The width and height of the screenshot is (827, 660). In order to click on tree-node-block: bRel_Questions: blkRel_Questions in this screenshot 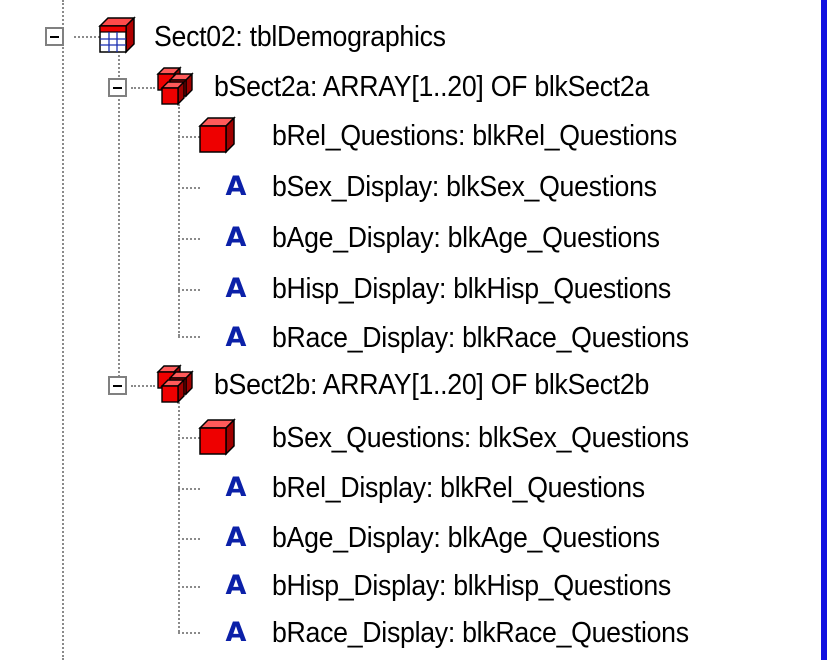, I will do `click(492, 136)`.